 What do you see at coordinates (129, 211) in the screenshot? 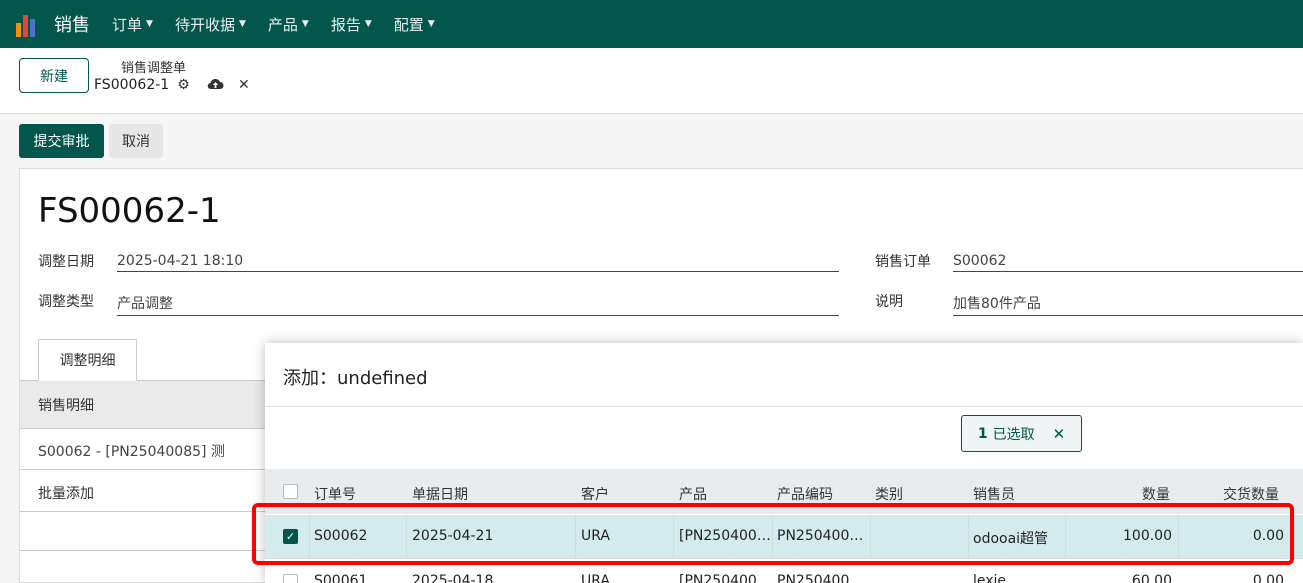
I see `record-title: FS00062-1` at bounding box center [129, 211].